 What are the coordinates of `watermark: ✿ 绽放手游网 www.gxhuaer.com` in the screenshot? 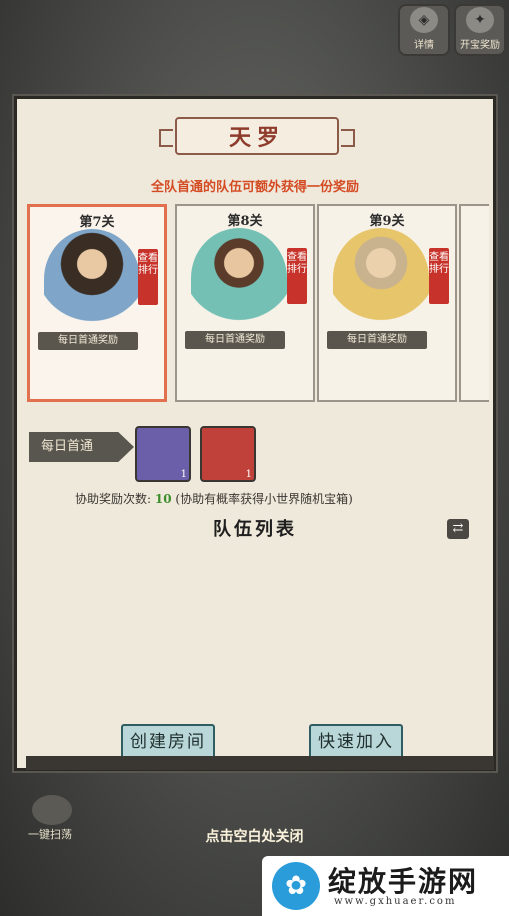 It's located at (385, 886).